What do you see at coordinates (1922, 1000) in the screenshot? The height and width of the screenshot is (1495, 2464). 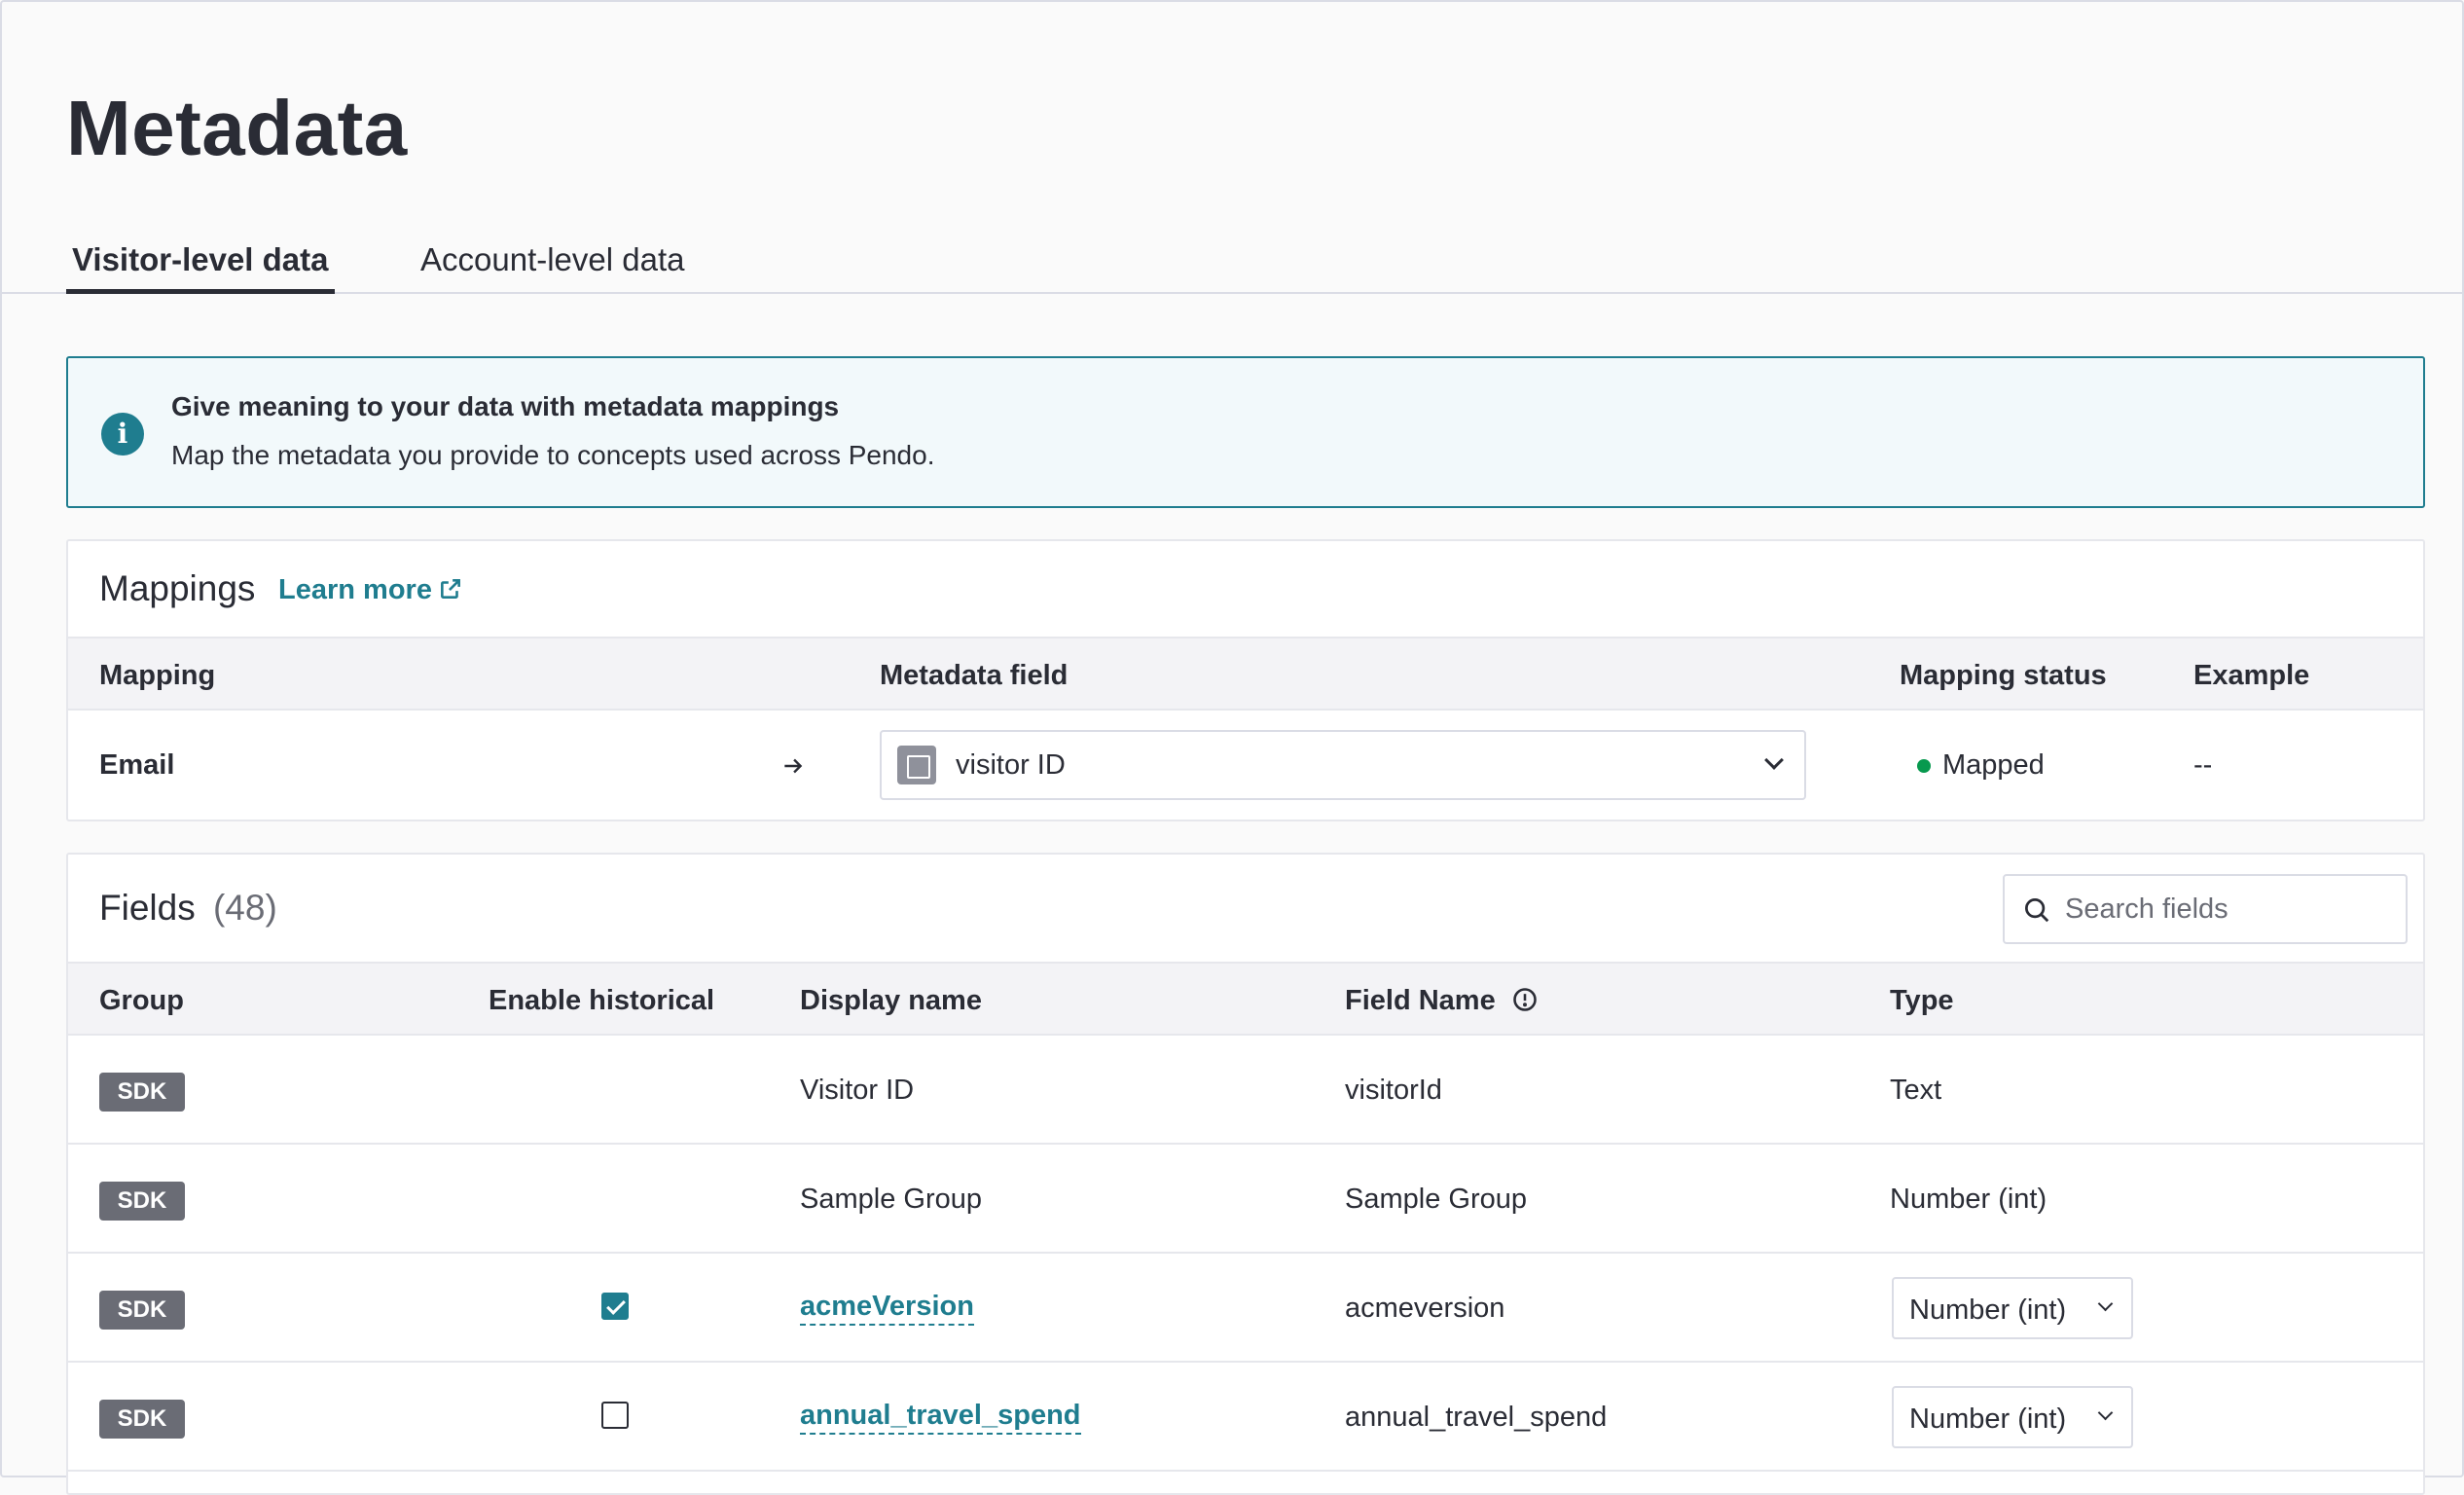 I see `header-type: Type` at bounding box center [1922, 1000].